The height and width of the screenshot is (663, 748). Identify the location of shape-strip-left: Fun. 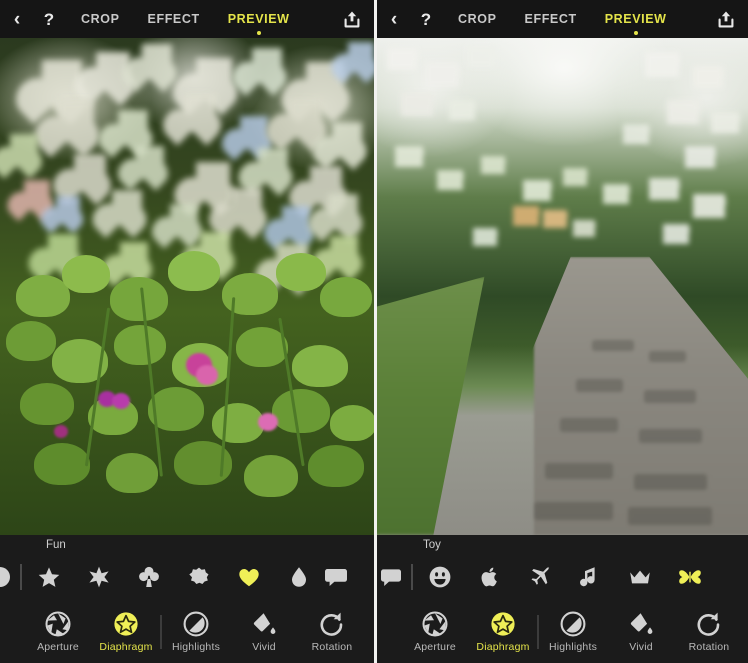
(187, 567).